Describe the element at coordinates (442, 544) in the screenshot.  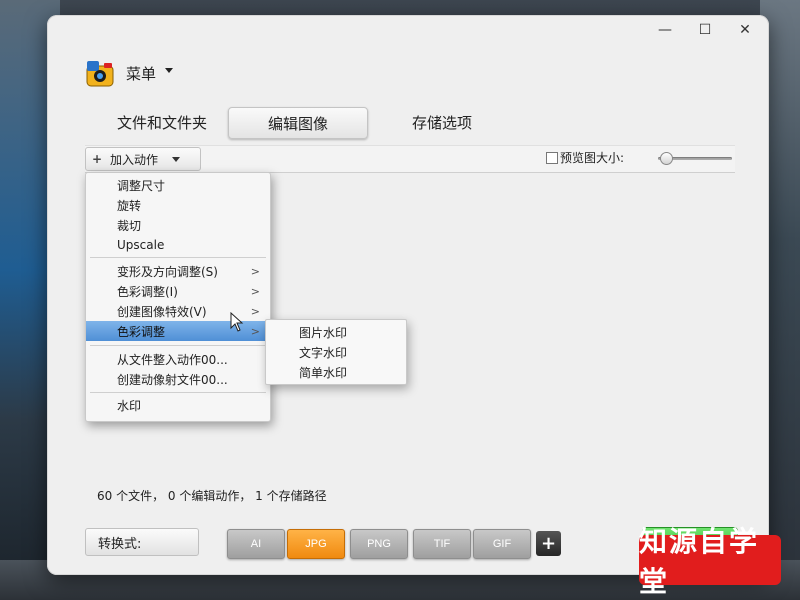
I see `format-tif-button: TIF` at that location.